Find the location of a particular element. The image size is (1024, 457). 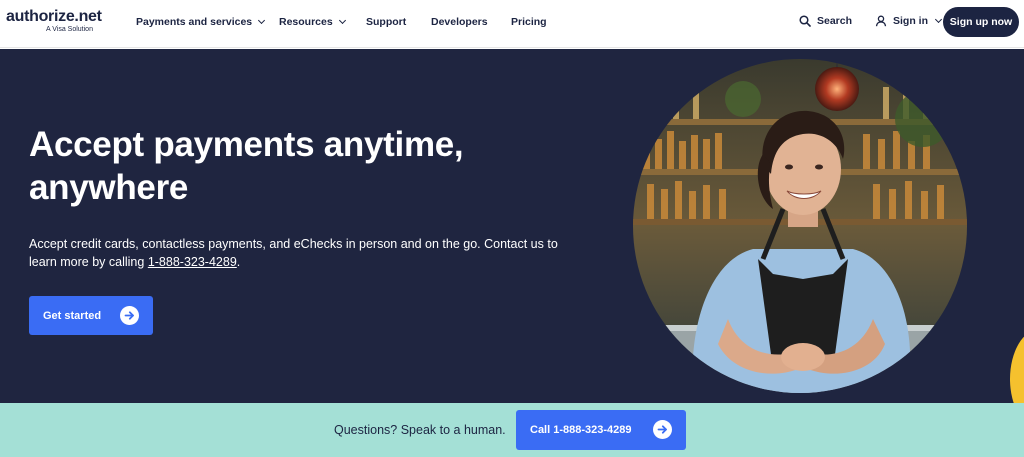

hero-title: Accept payments anytime, anywhere is located at coordinates (246, 166).